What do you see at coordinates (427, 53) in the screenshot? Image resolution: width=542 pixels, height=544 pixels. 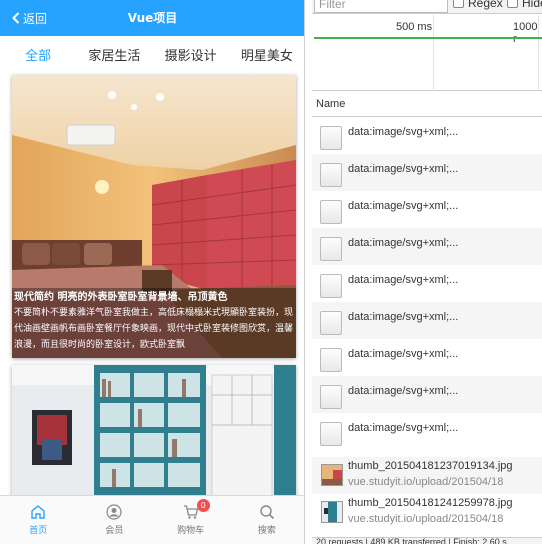 I see `network-timeline-overview: 500 ms 1000 r` at bounding box center [427, 53].